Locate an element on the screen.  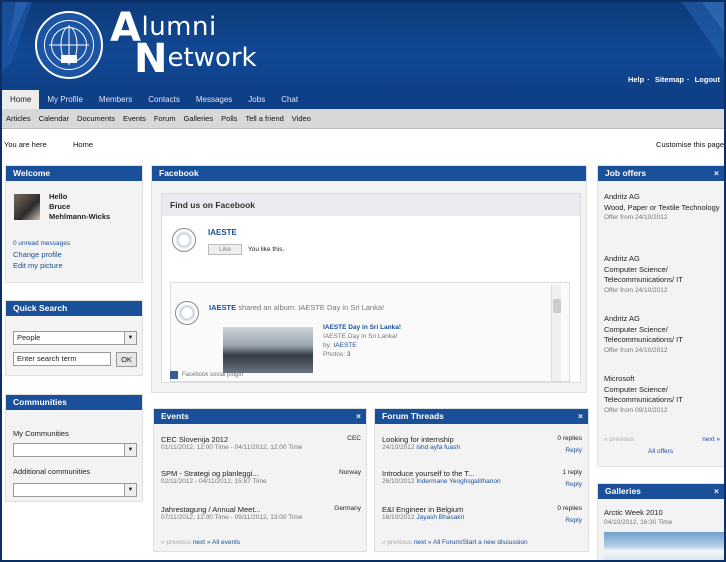
thread-replies: 0 replies is located at coordinates (569, 438).